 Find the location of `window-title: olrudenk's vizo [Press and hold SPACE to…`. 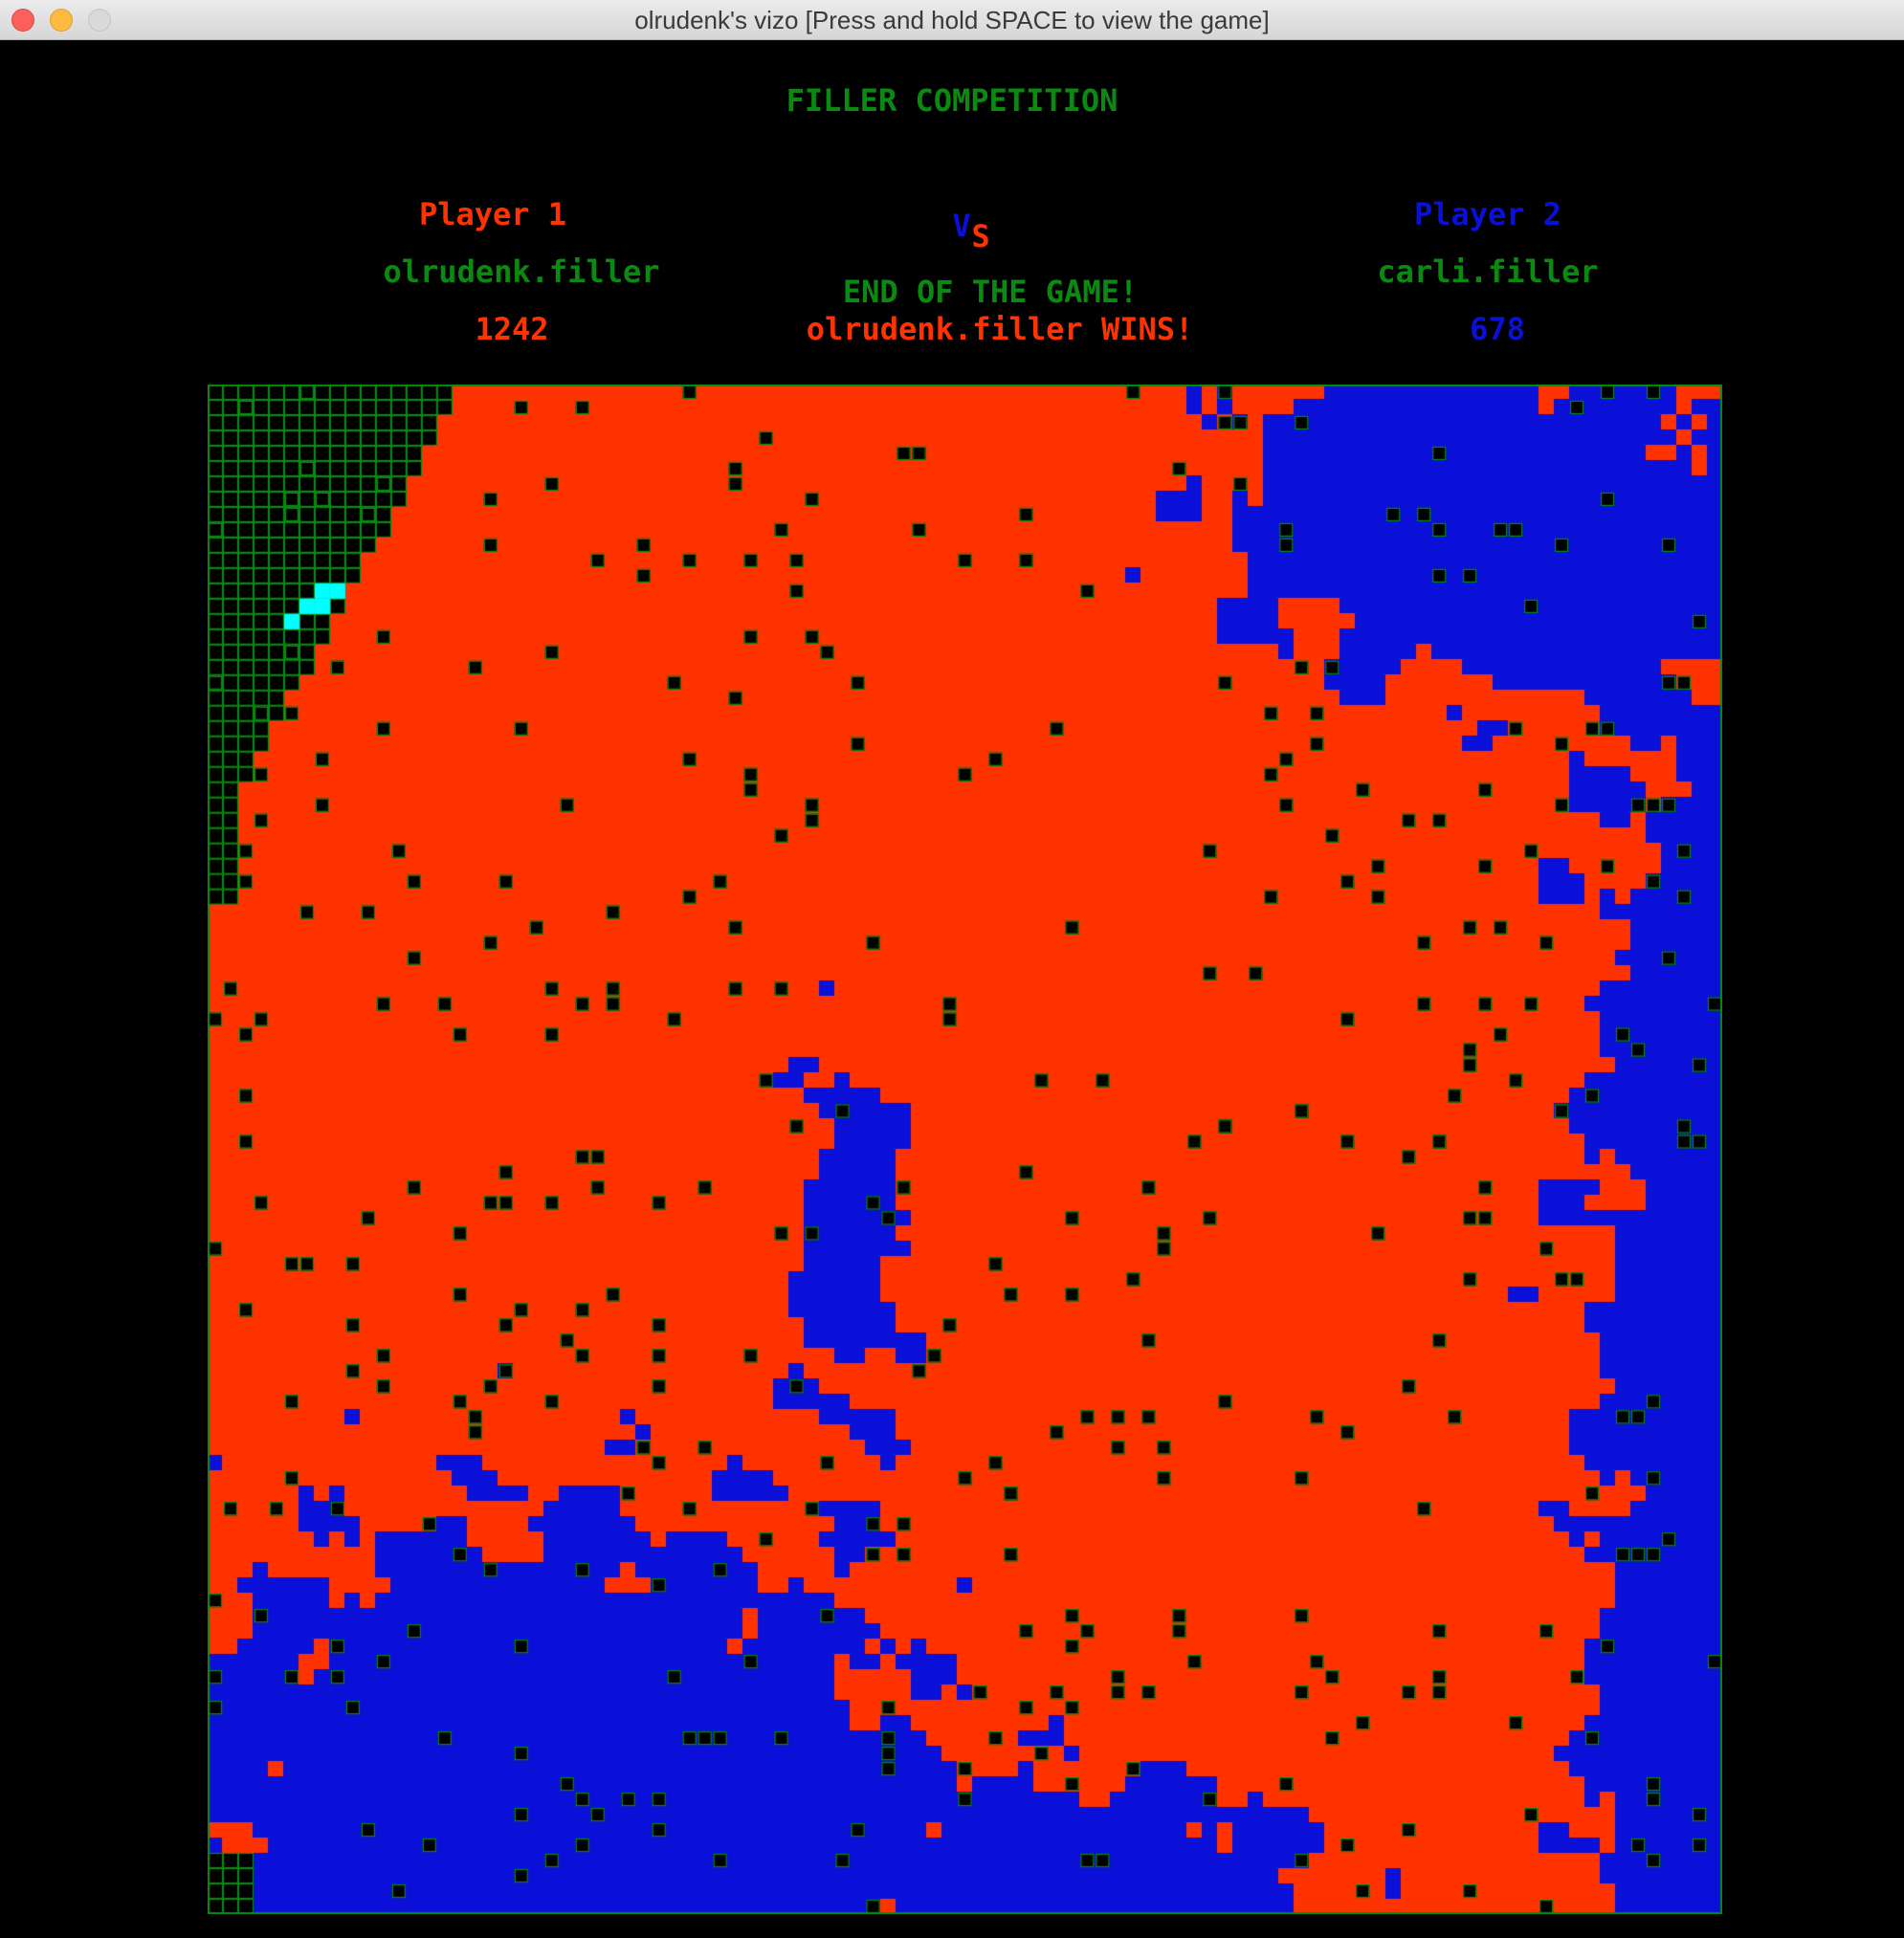

window-title: olrudenk's vizo [Press and hold SPACE to… is located at coordinates (952, 20).